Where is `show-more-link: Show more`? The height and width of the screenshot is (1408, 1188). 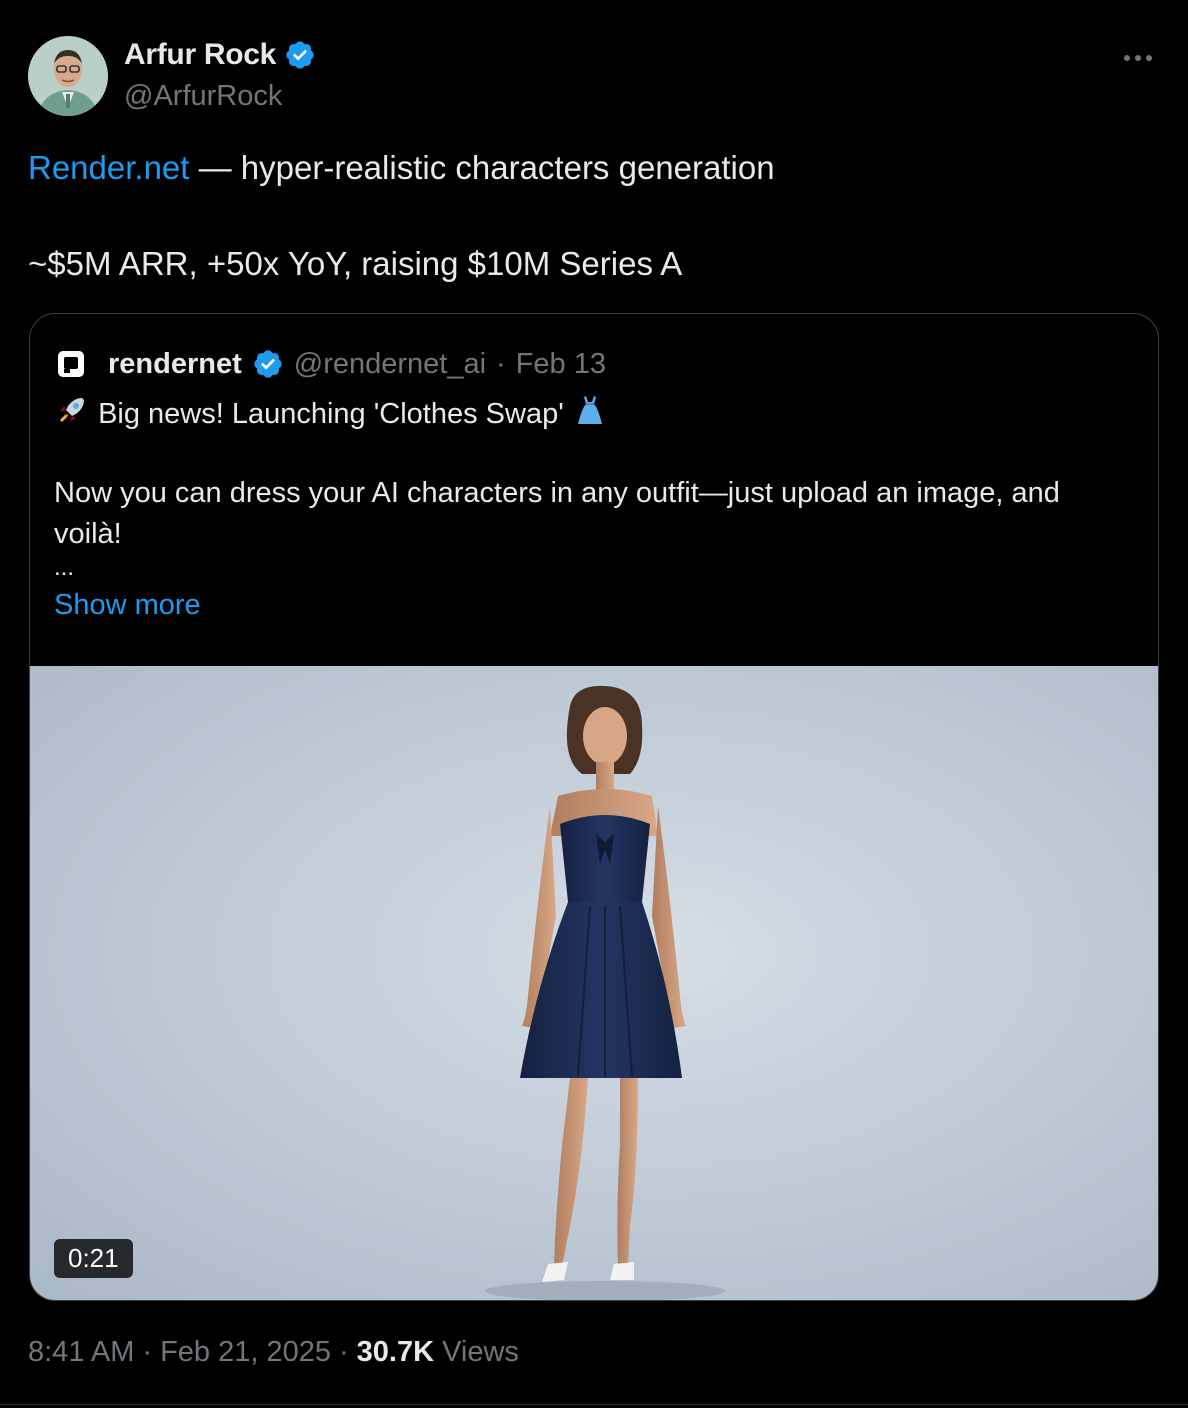 show-more-link: Show more is located at coordinates (127, 605).